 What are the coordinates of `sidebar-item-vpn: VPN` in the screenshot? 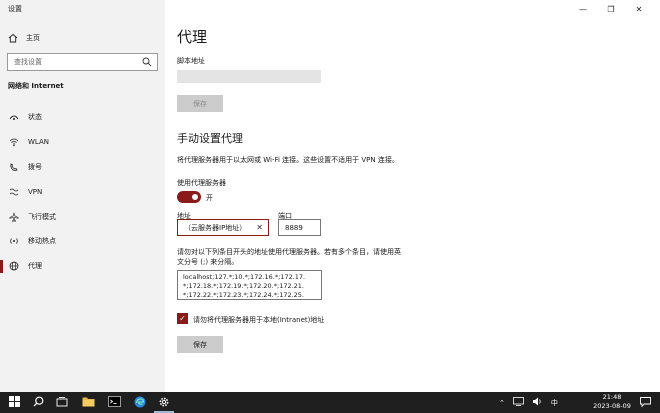 It's located at (82, 191).